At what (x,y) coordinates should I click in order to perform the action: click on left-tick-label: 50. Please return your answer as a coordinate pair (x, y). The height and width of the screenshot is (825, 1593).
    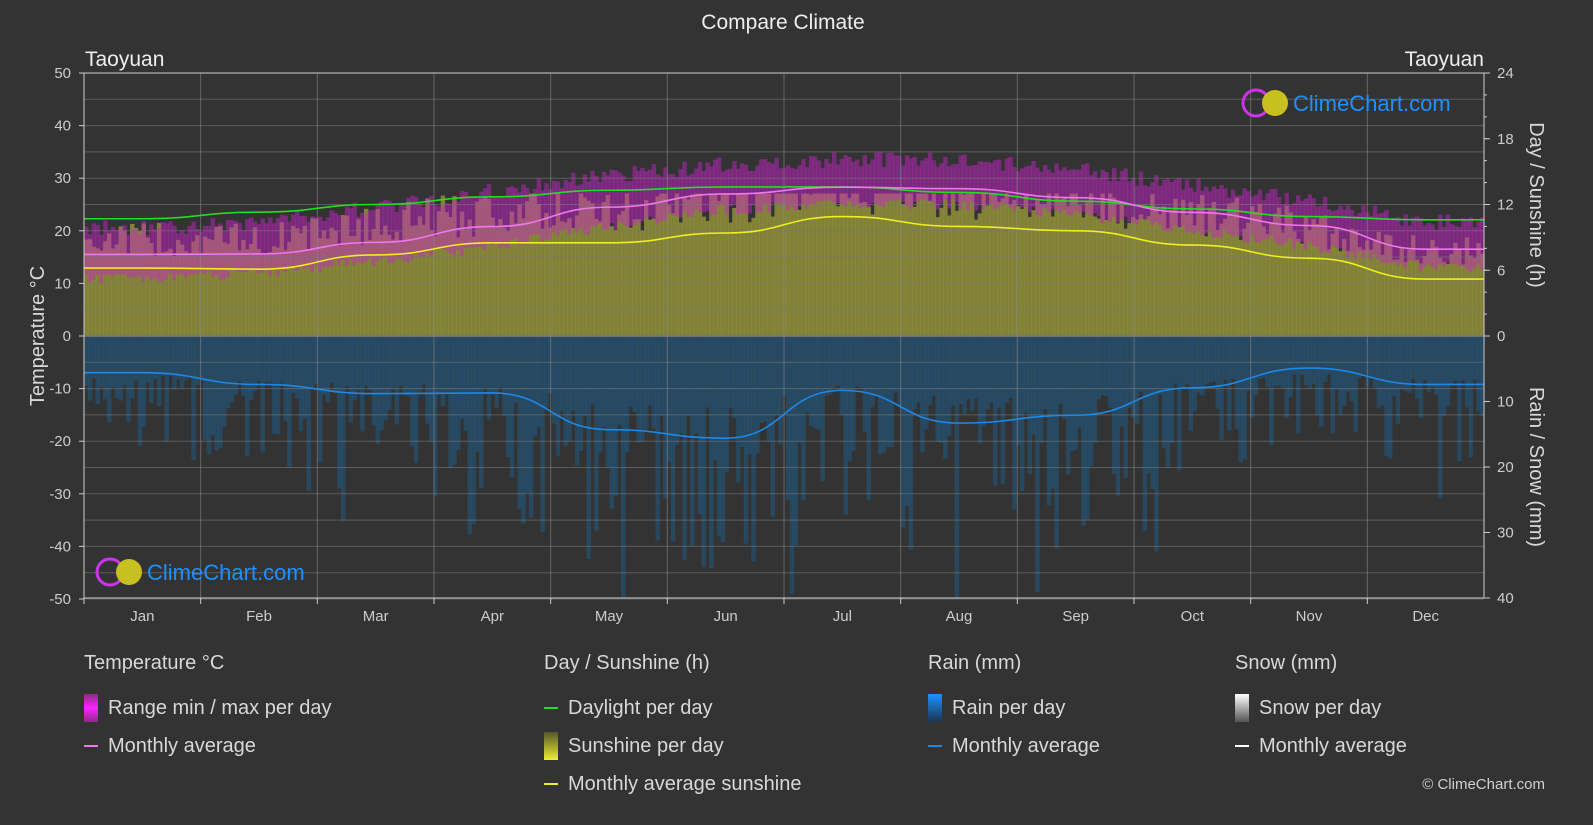
    Looking at the image, I should click on (62, 73).